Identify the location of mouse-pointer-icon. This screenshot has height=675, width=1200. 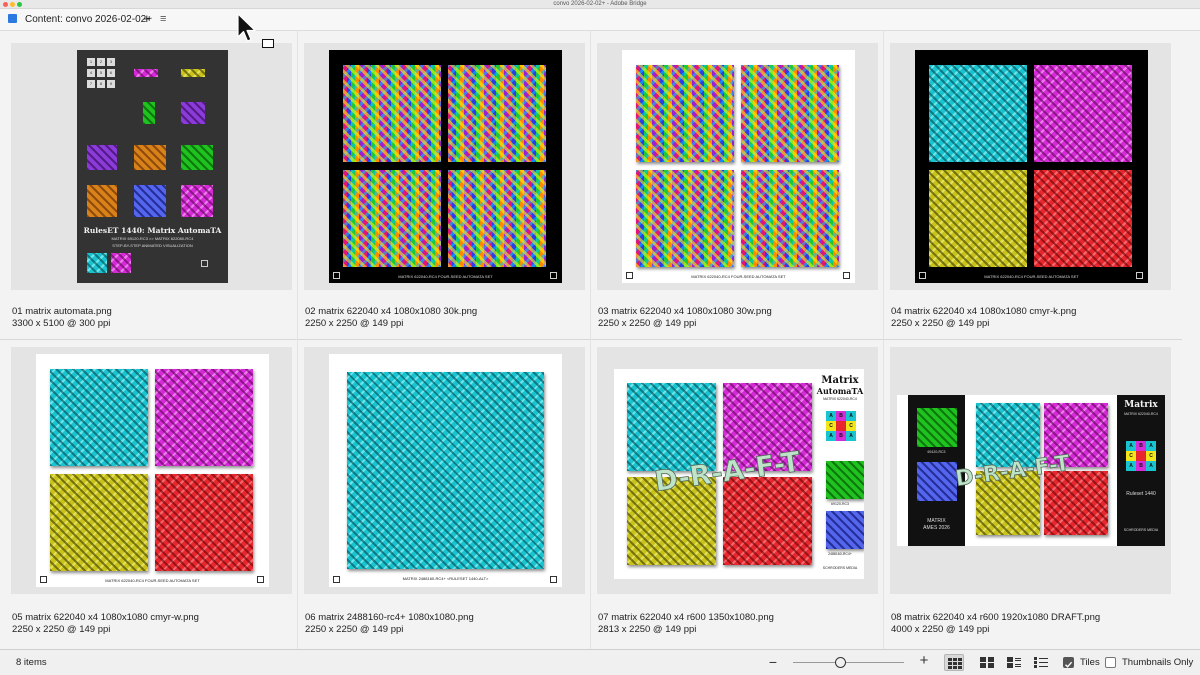
(246, 27).